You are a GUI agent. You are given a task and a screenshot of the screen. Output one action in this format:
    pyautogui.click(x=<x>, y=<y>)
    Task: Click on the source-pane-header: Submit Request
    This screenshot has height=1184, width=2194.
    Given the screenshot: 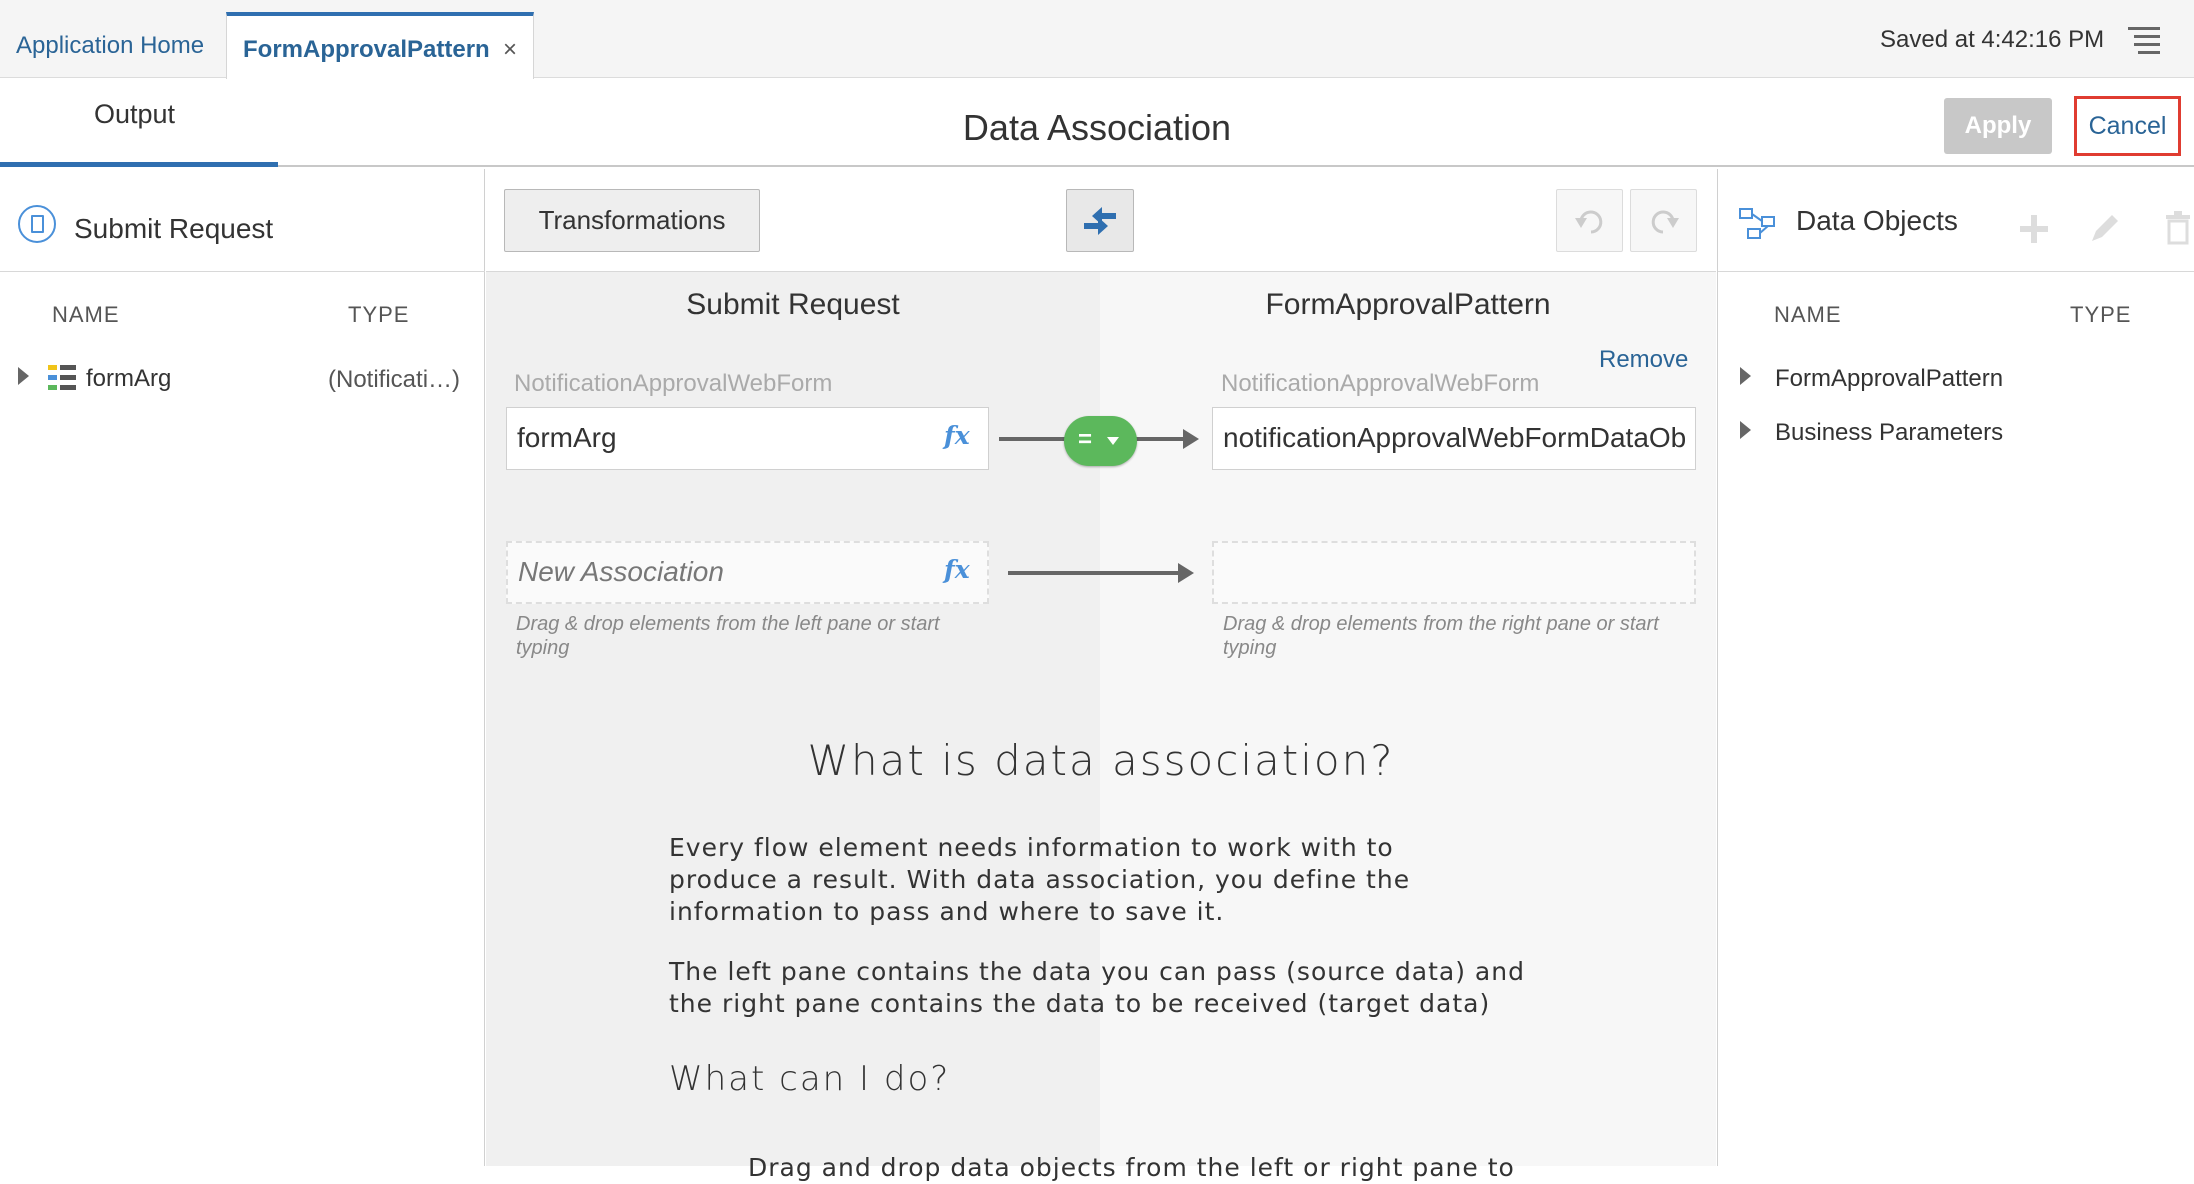 What is the action you would take?
    pyautogui.click(x=242, y=220)
    